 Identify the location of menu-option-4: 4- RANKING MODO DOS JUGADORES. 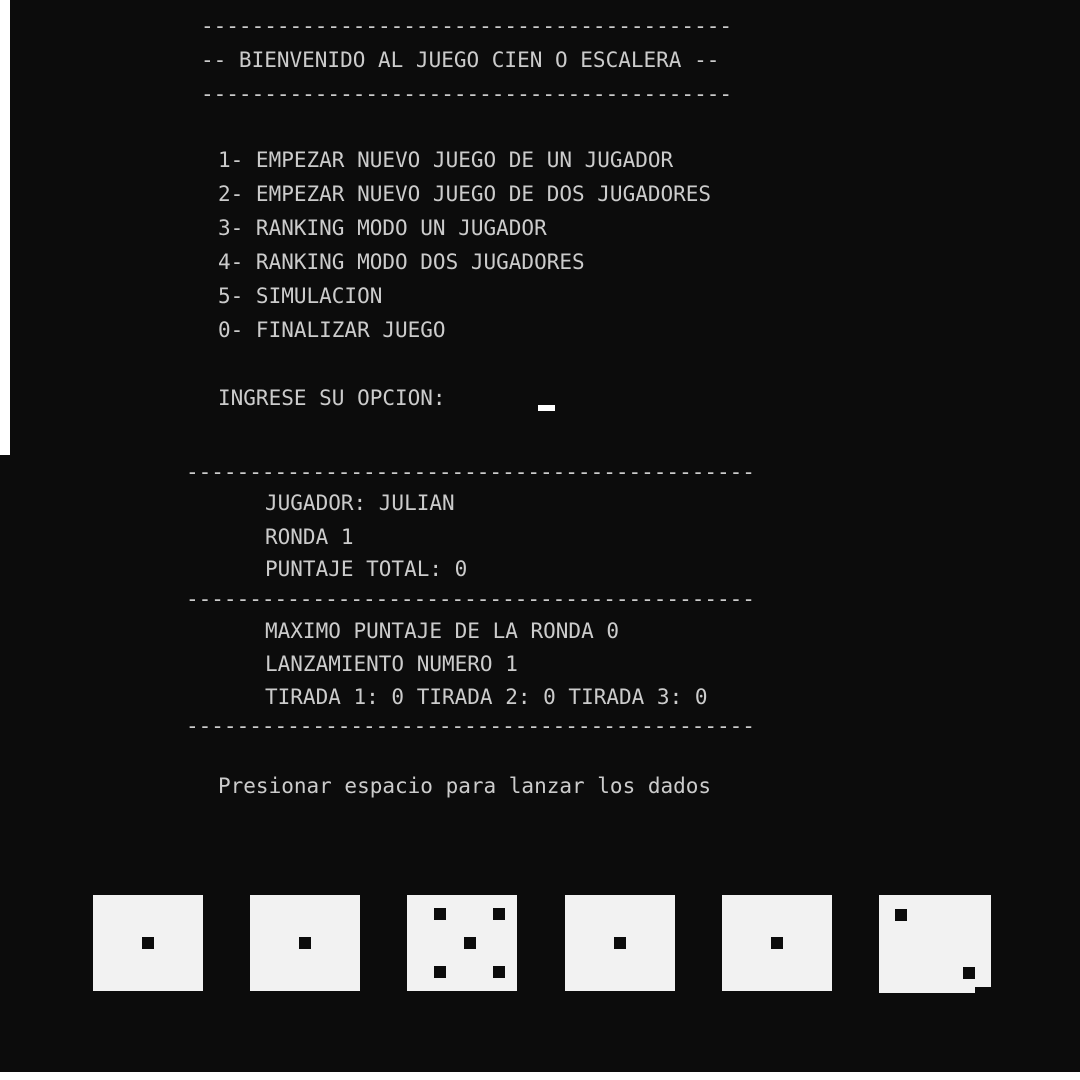
(401, 262).